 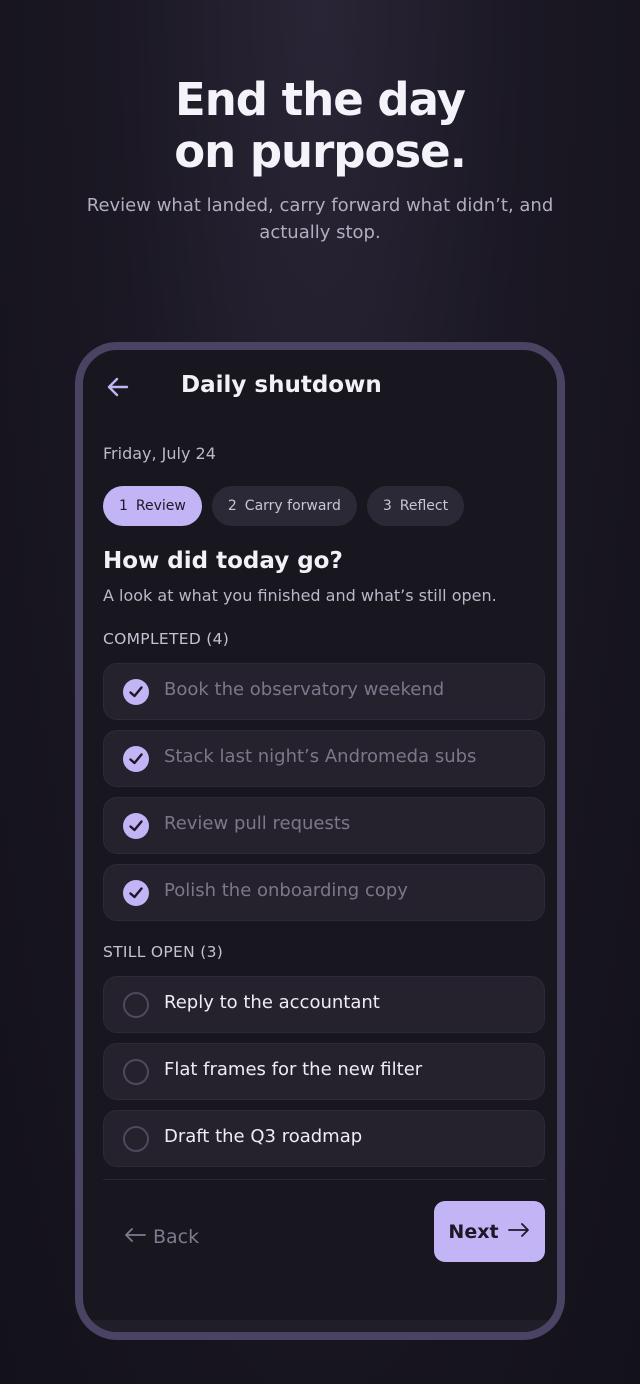 What do you see at coordinates (519, 1232) in the screenshot?
I see `arrow-right-icon` at bounding box center [519, 1232].